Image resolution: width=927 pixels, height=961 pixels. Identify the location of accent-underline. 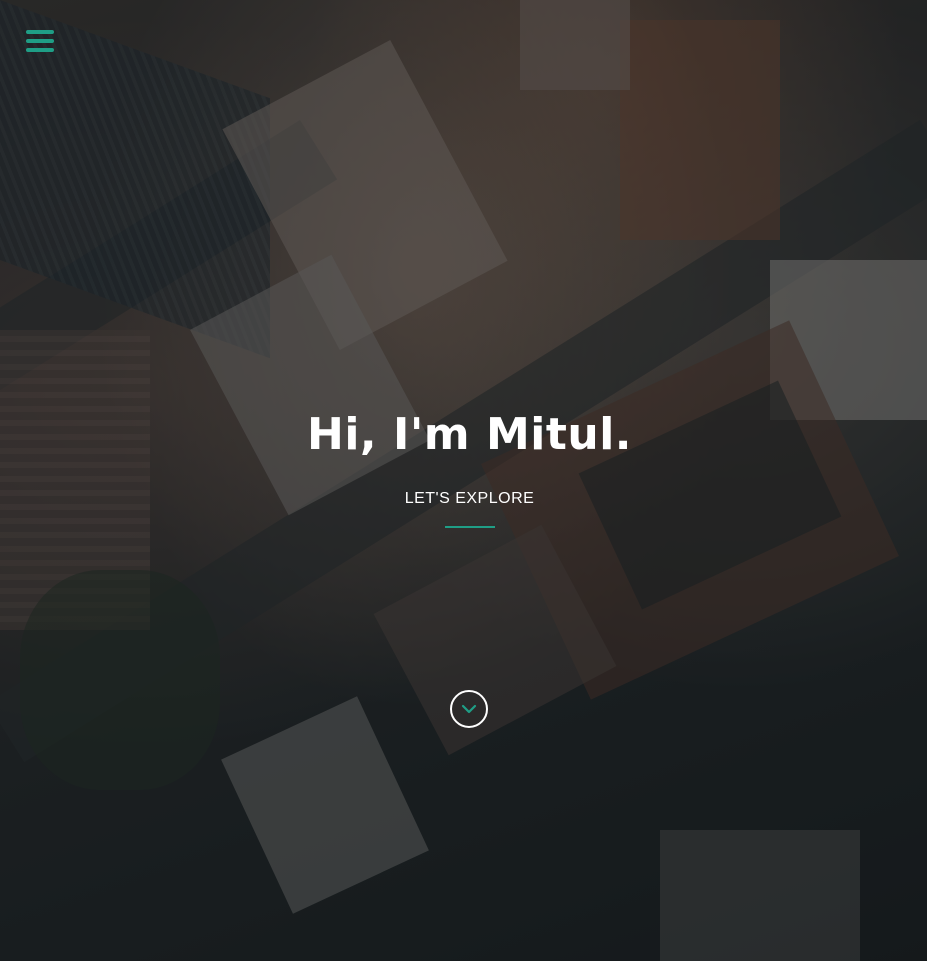
(469, 527).